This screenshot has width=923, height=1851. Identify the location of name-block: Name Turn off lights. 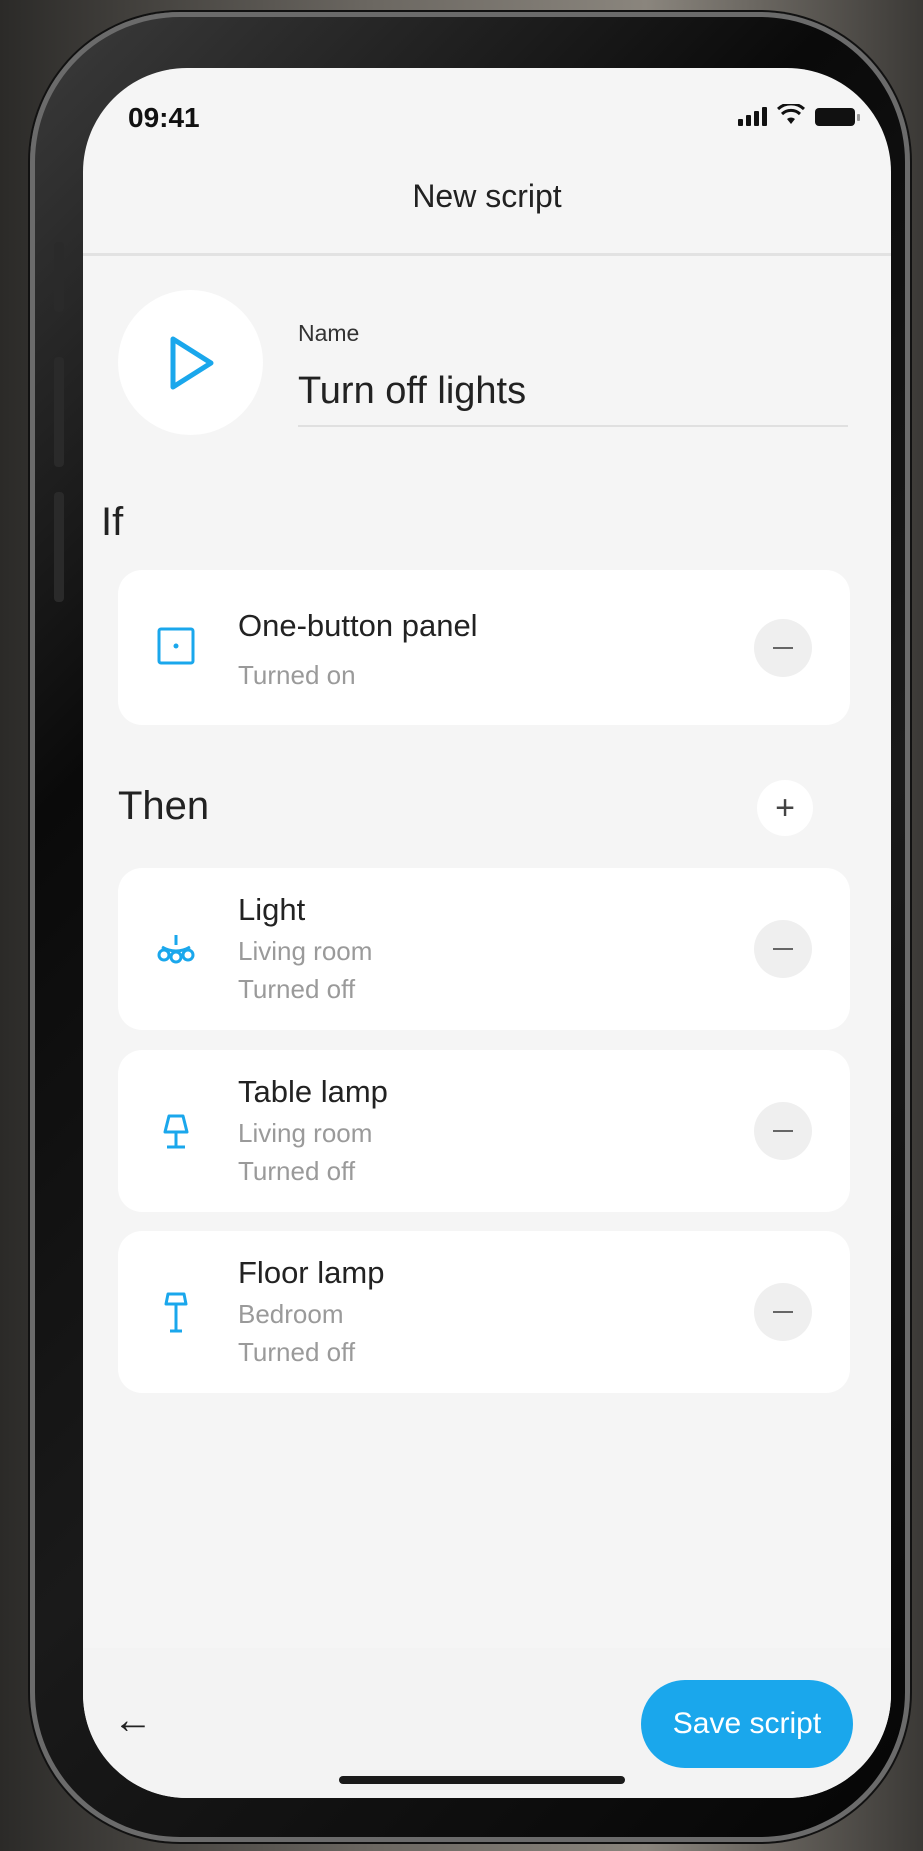
(488, 365).